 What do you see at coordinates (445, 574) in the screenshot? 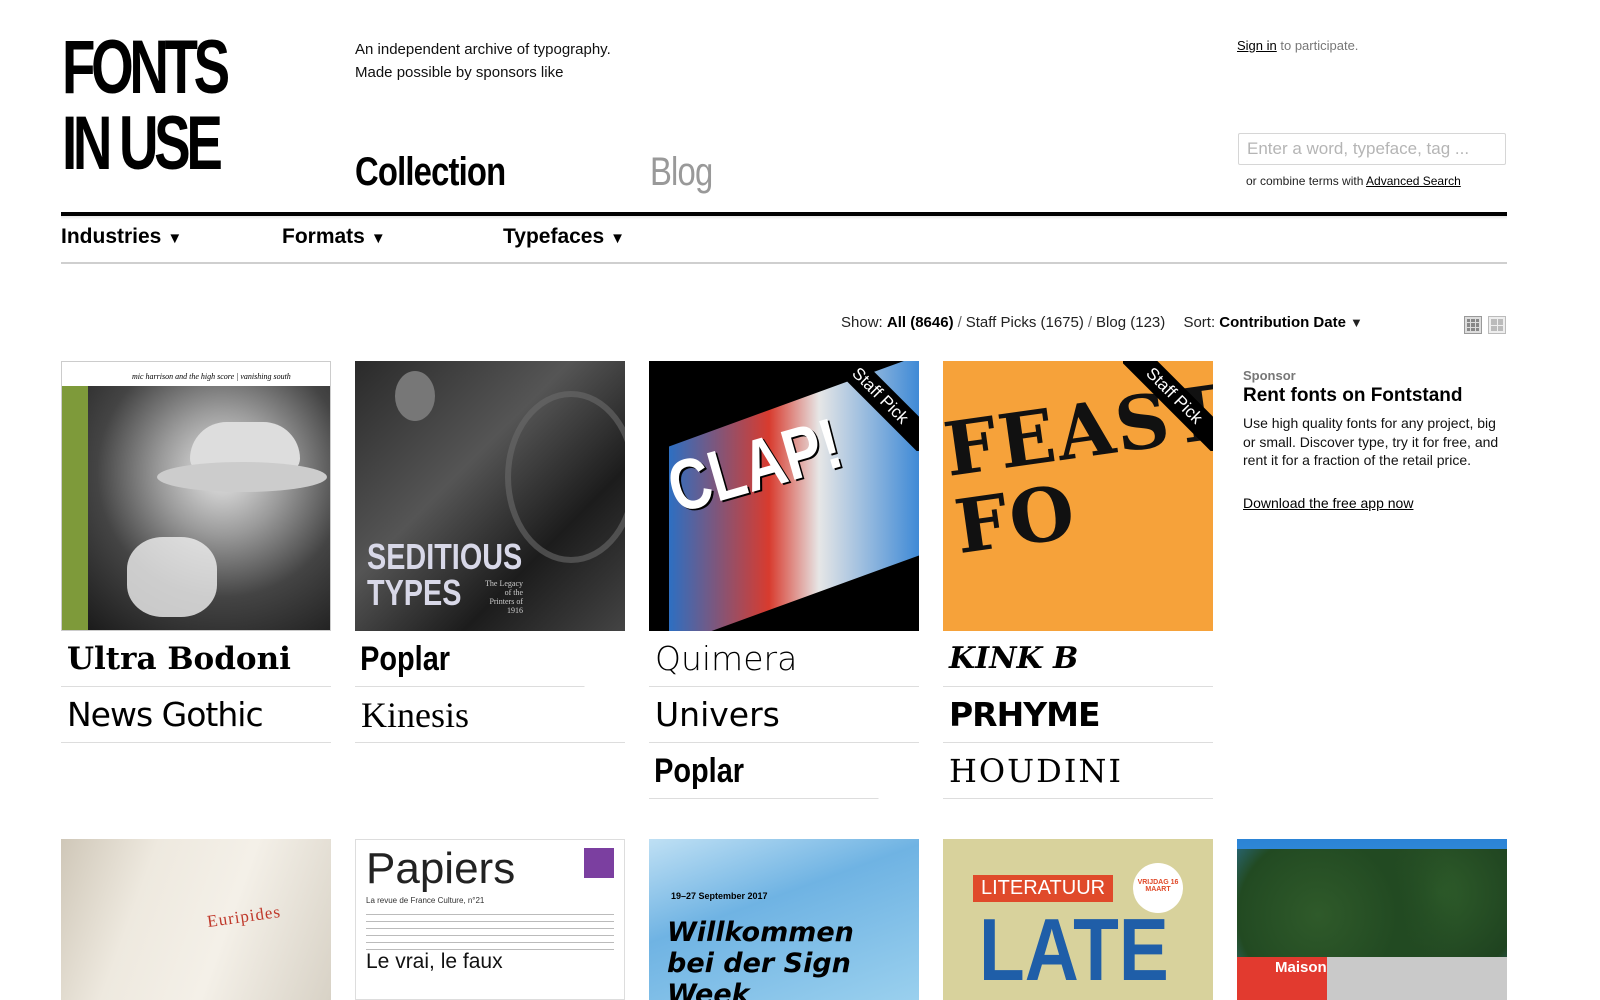
I see `thumb-title: SEDITIOUS TYPES` at bounding box center [445, 574].